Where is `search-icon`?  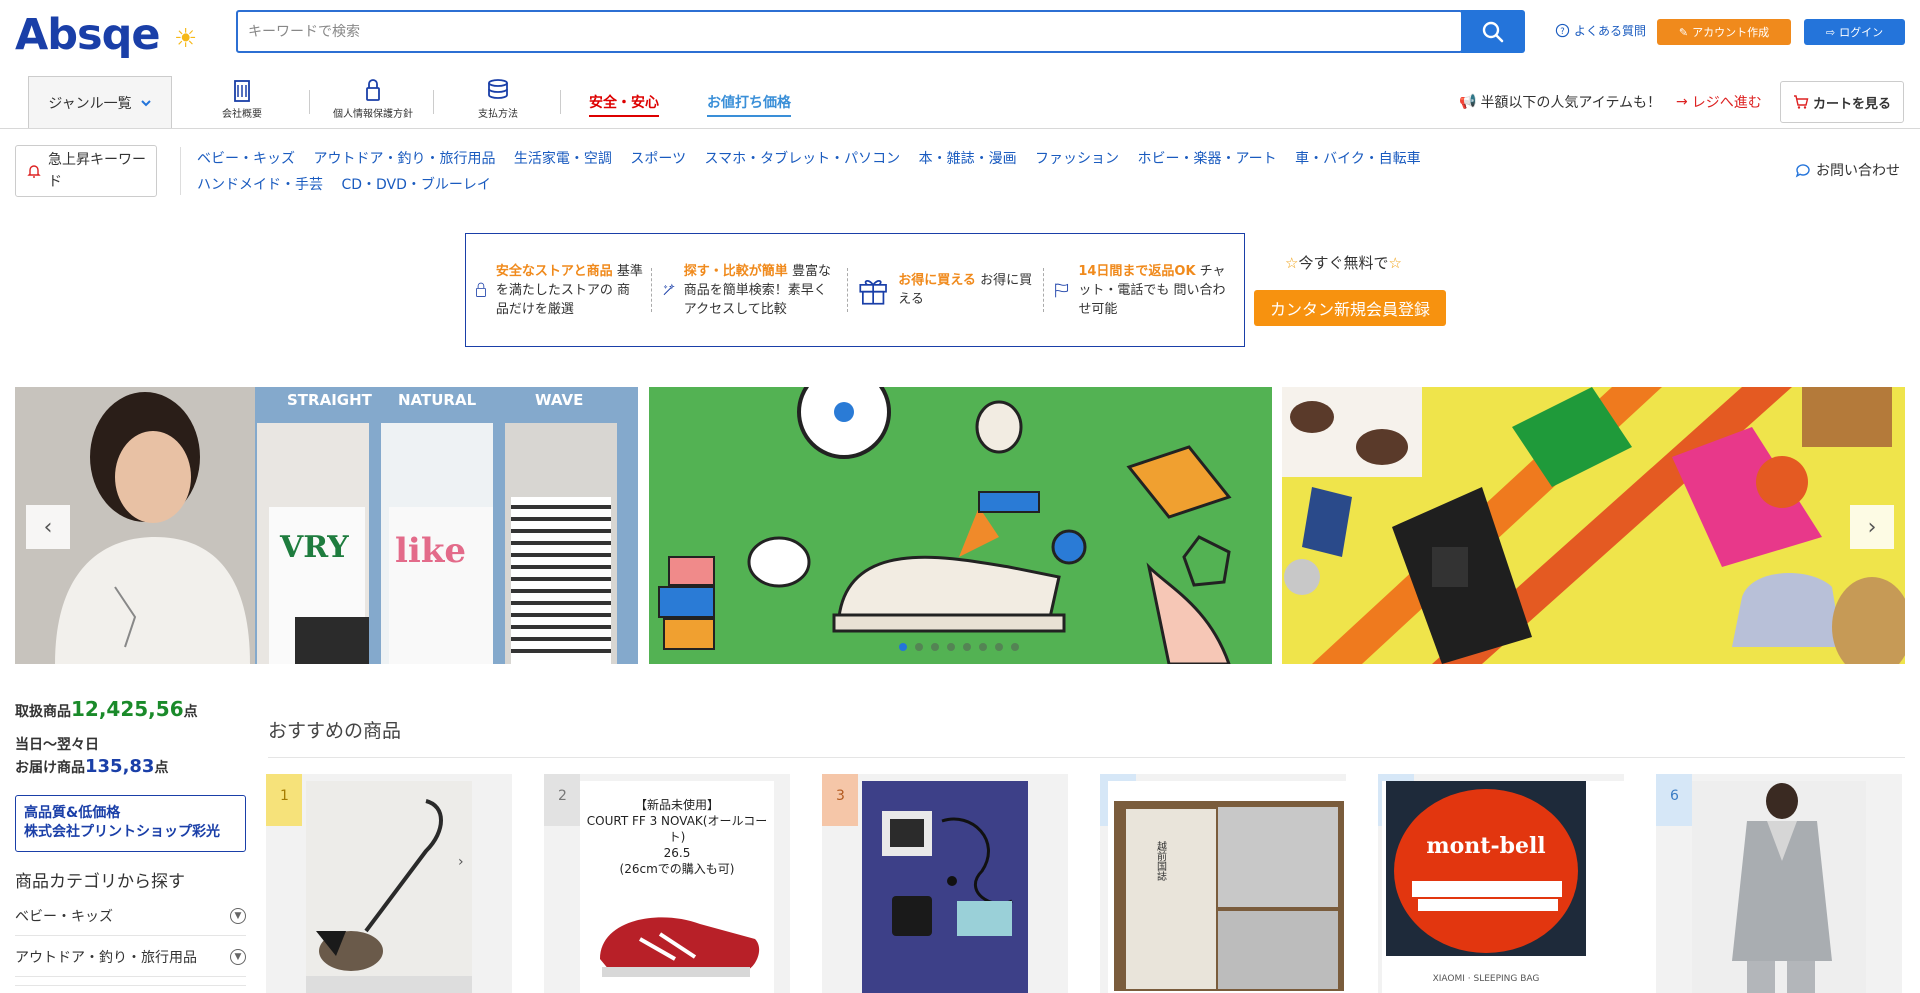 search-icon is located at coordinates (1493, 31).